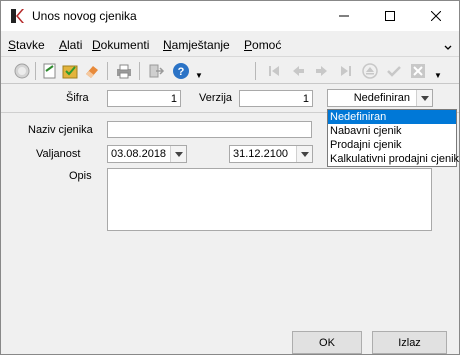  Describe the element at coordinates (394, 71) in the screenshot. I see `confirm-check-icon` at that location.